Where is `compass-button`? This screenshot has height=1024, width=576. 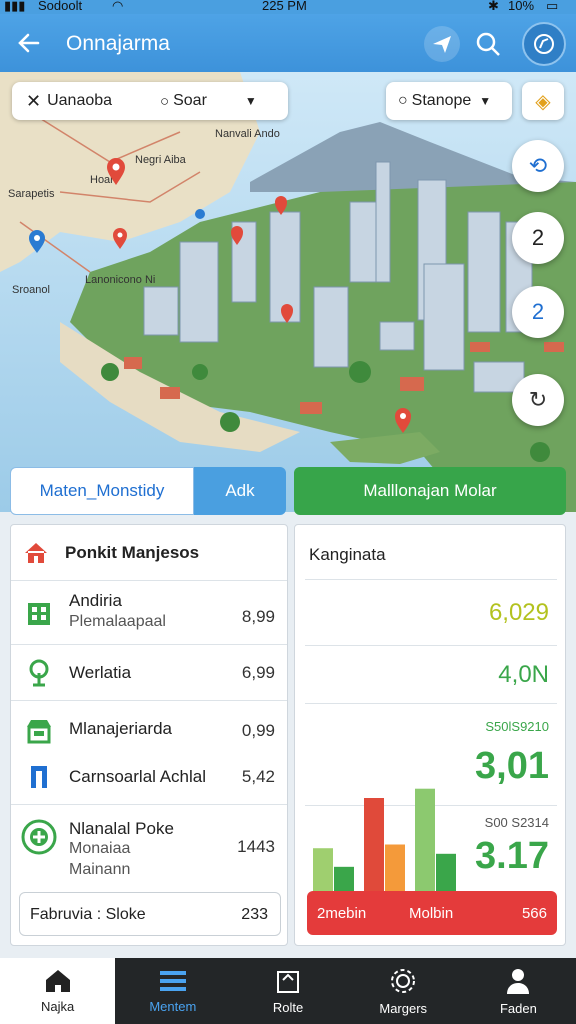 compass-button is located at coordinates (544, 44).